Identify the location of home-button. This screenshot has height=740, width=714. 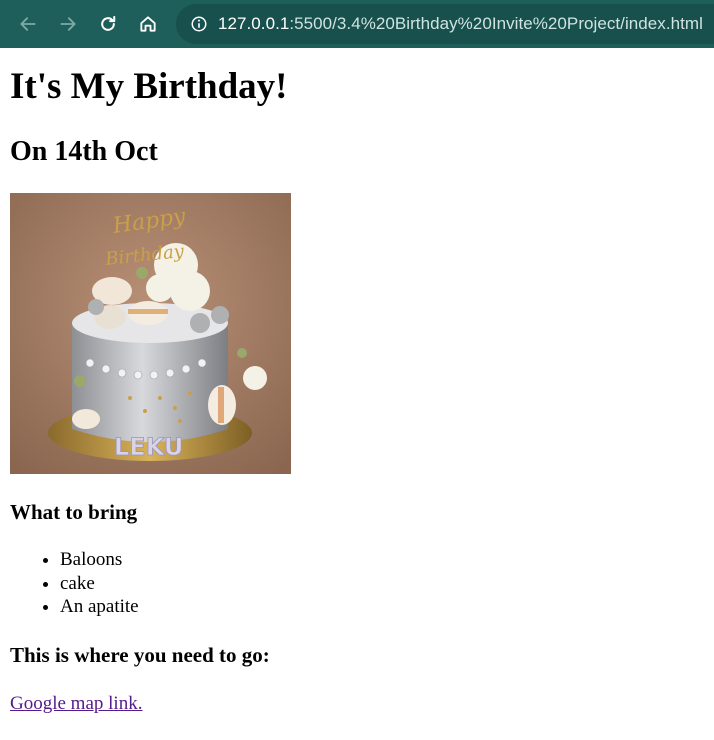
(148, 24).